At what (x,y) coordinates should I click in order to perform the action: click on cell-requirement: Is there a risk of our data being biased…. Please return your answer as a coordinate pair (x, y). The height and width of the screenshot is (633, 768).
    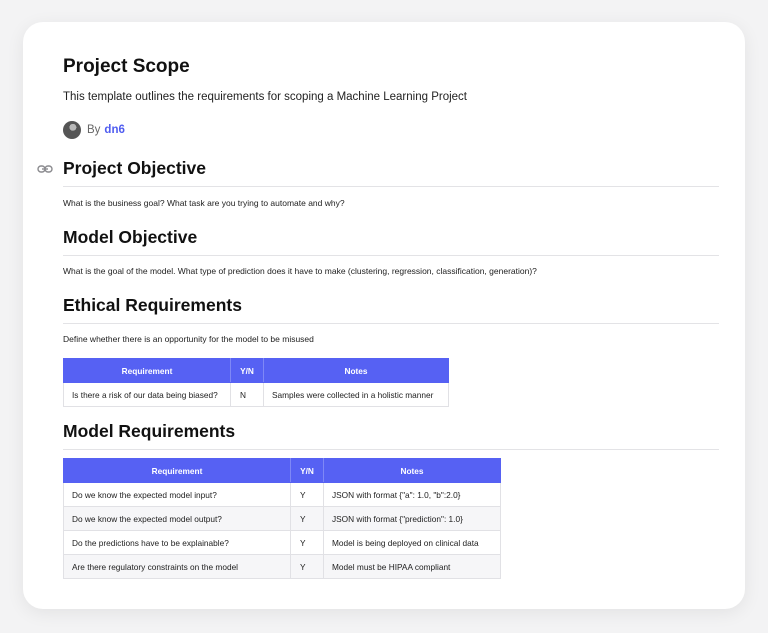
    Looking at the image, I should click on (147, 394).